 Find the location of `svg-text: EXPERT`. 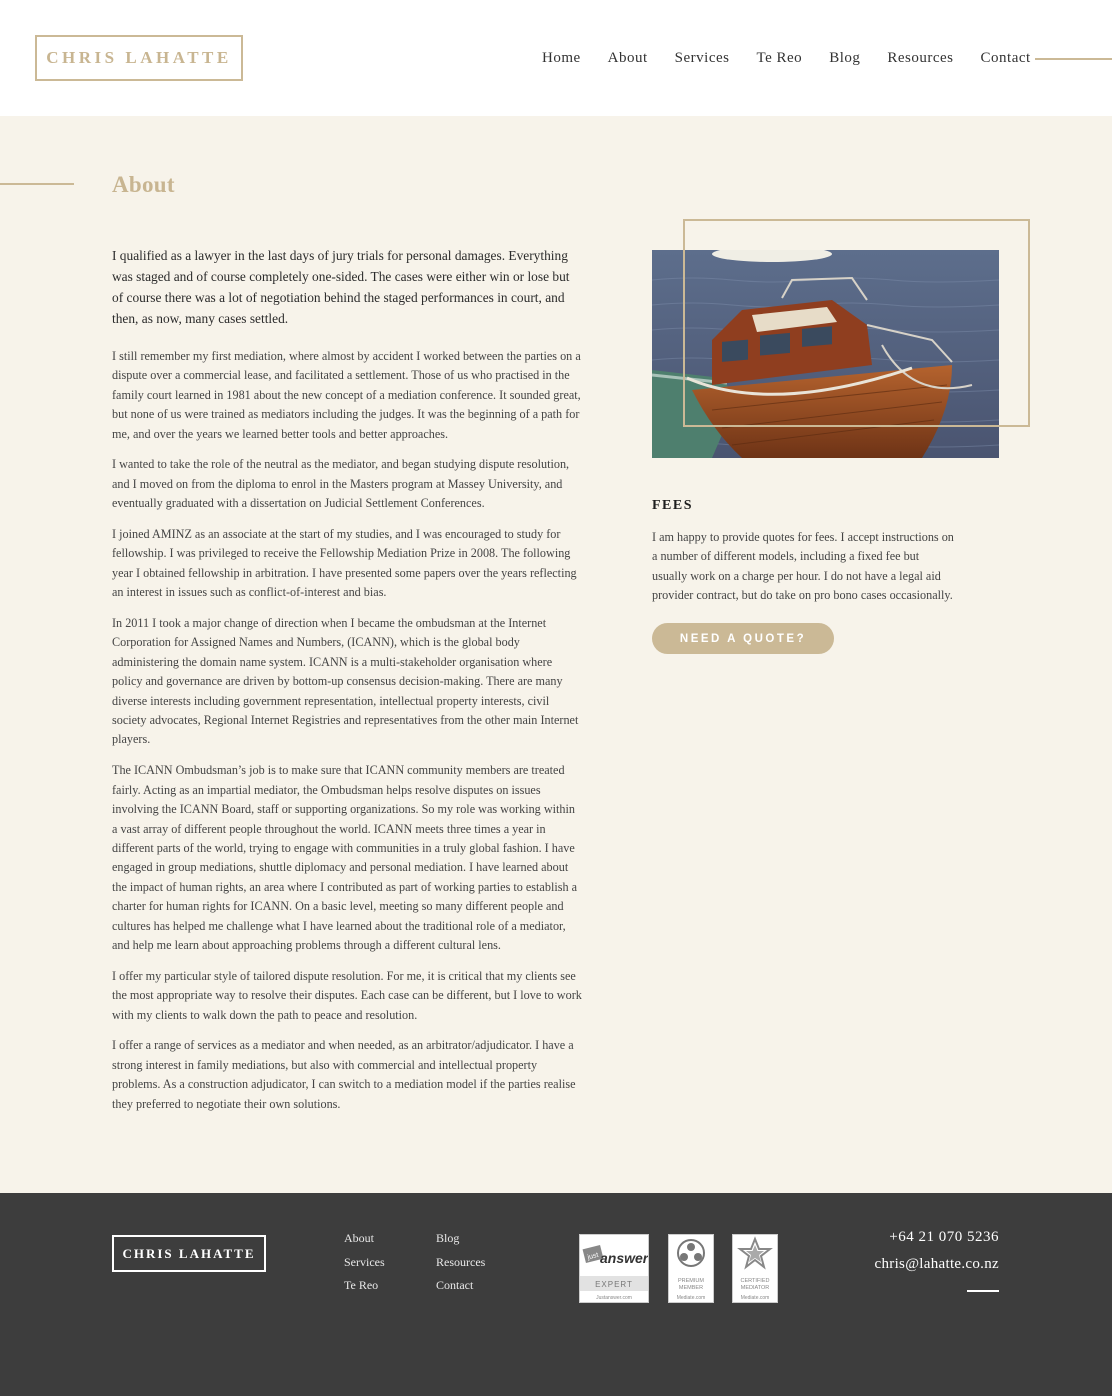

svg-text: EXPERT is located at coordinates (614, 1284).